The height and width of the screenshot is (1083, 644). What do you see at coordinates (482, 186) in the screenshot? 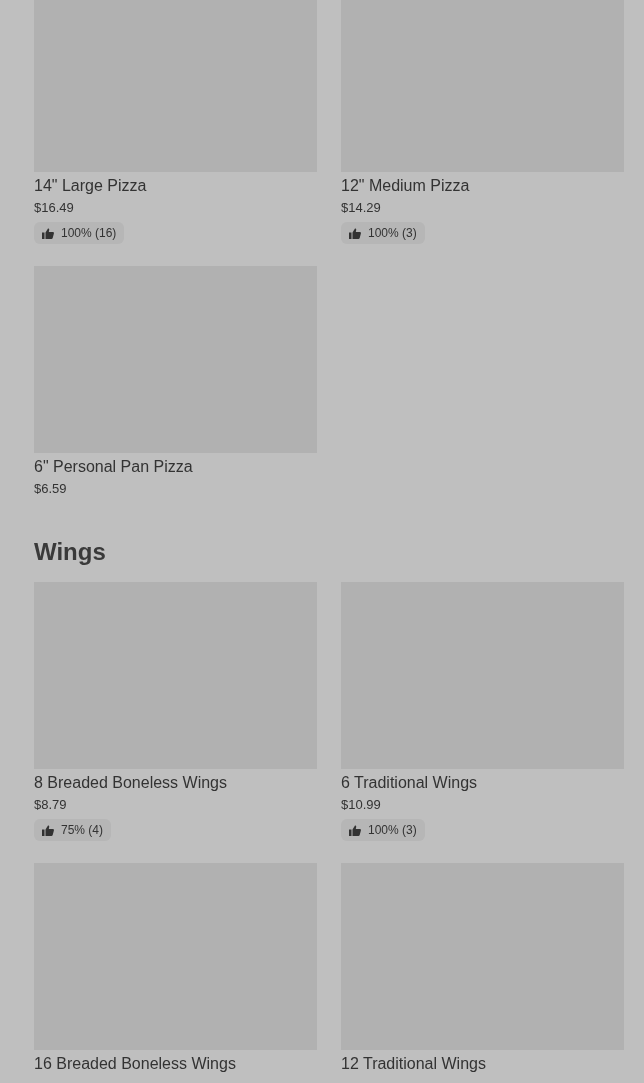
I see `item-name: 12" Medium Pizza` at bounding box center [482, 186].